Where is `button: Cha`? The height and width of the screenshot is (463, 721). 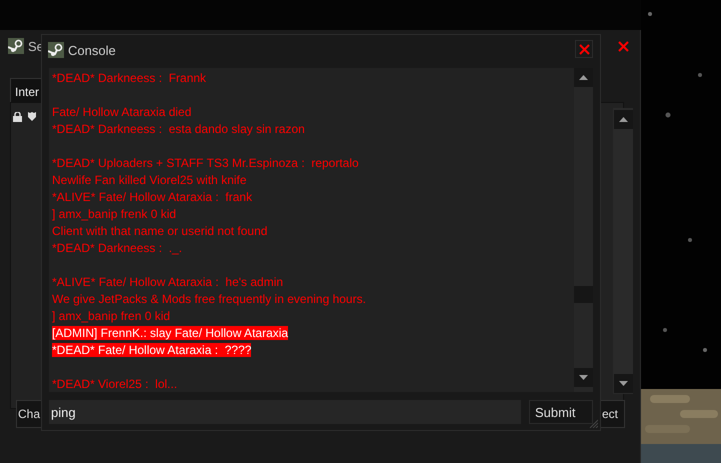
button: Cha is located at coordinates (29, 414).